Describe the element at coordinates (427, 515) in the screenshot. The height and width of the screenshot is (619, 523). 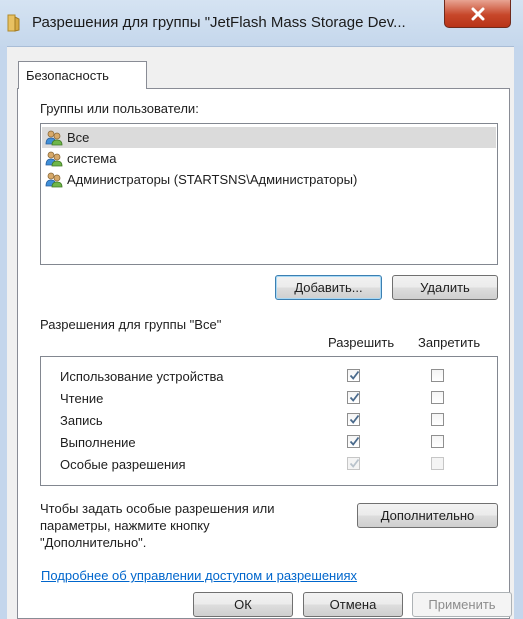
I see `advanced-button: Дополнительно` at that location.